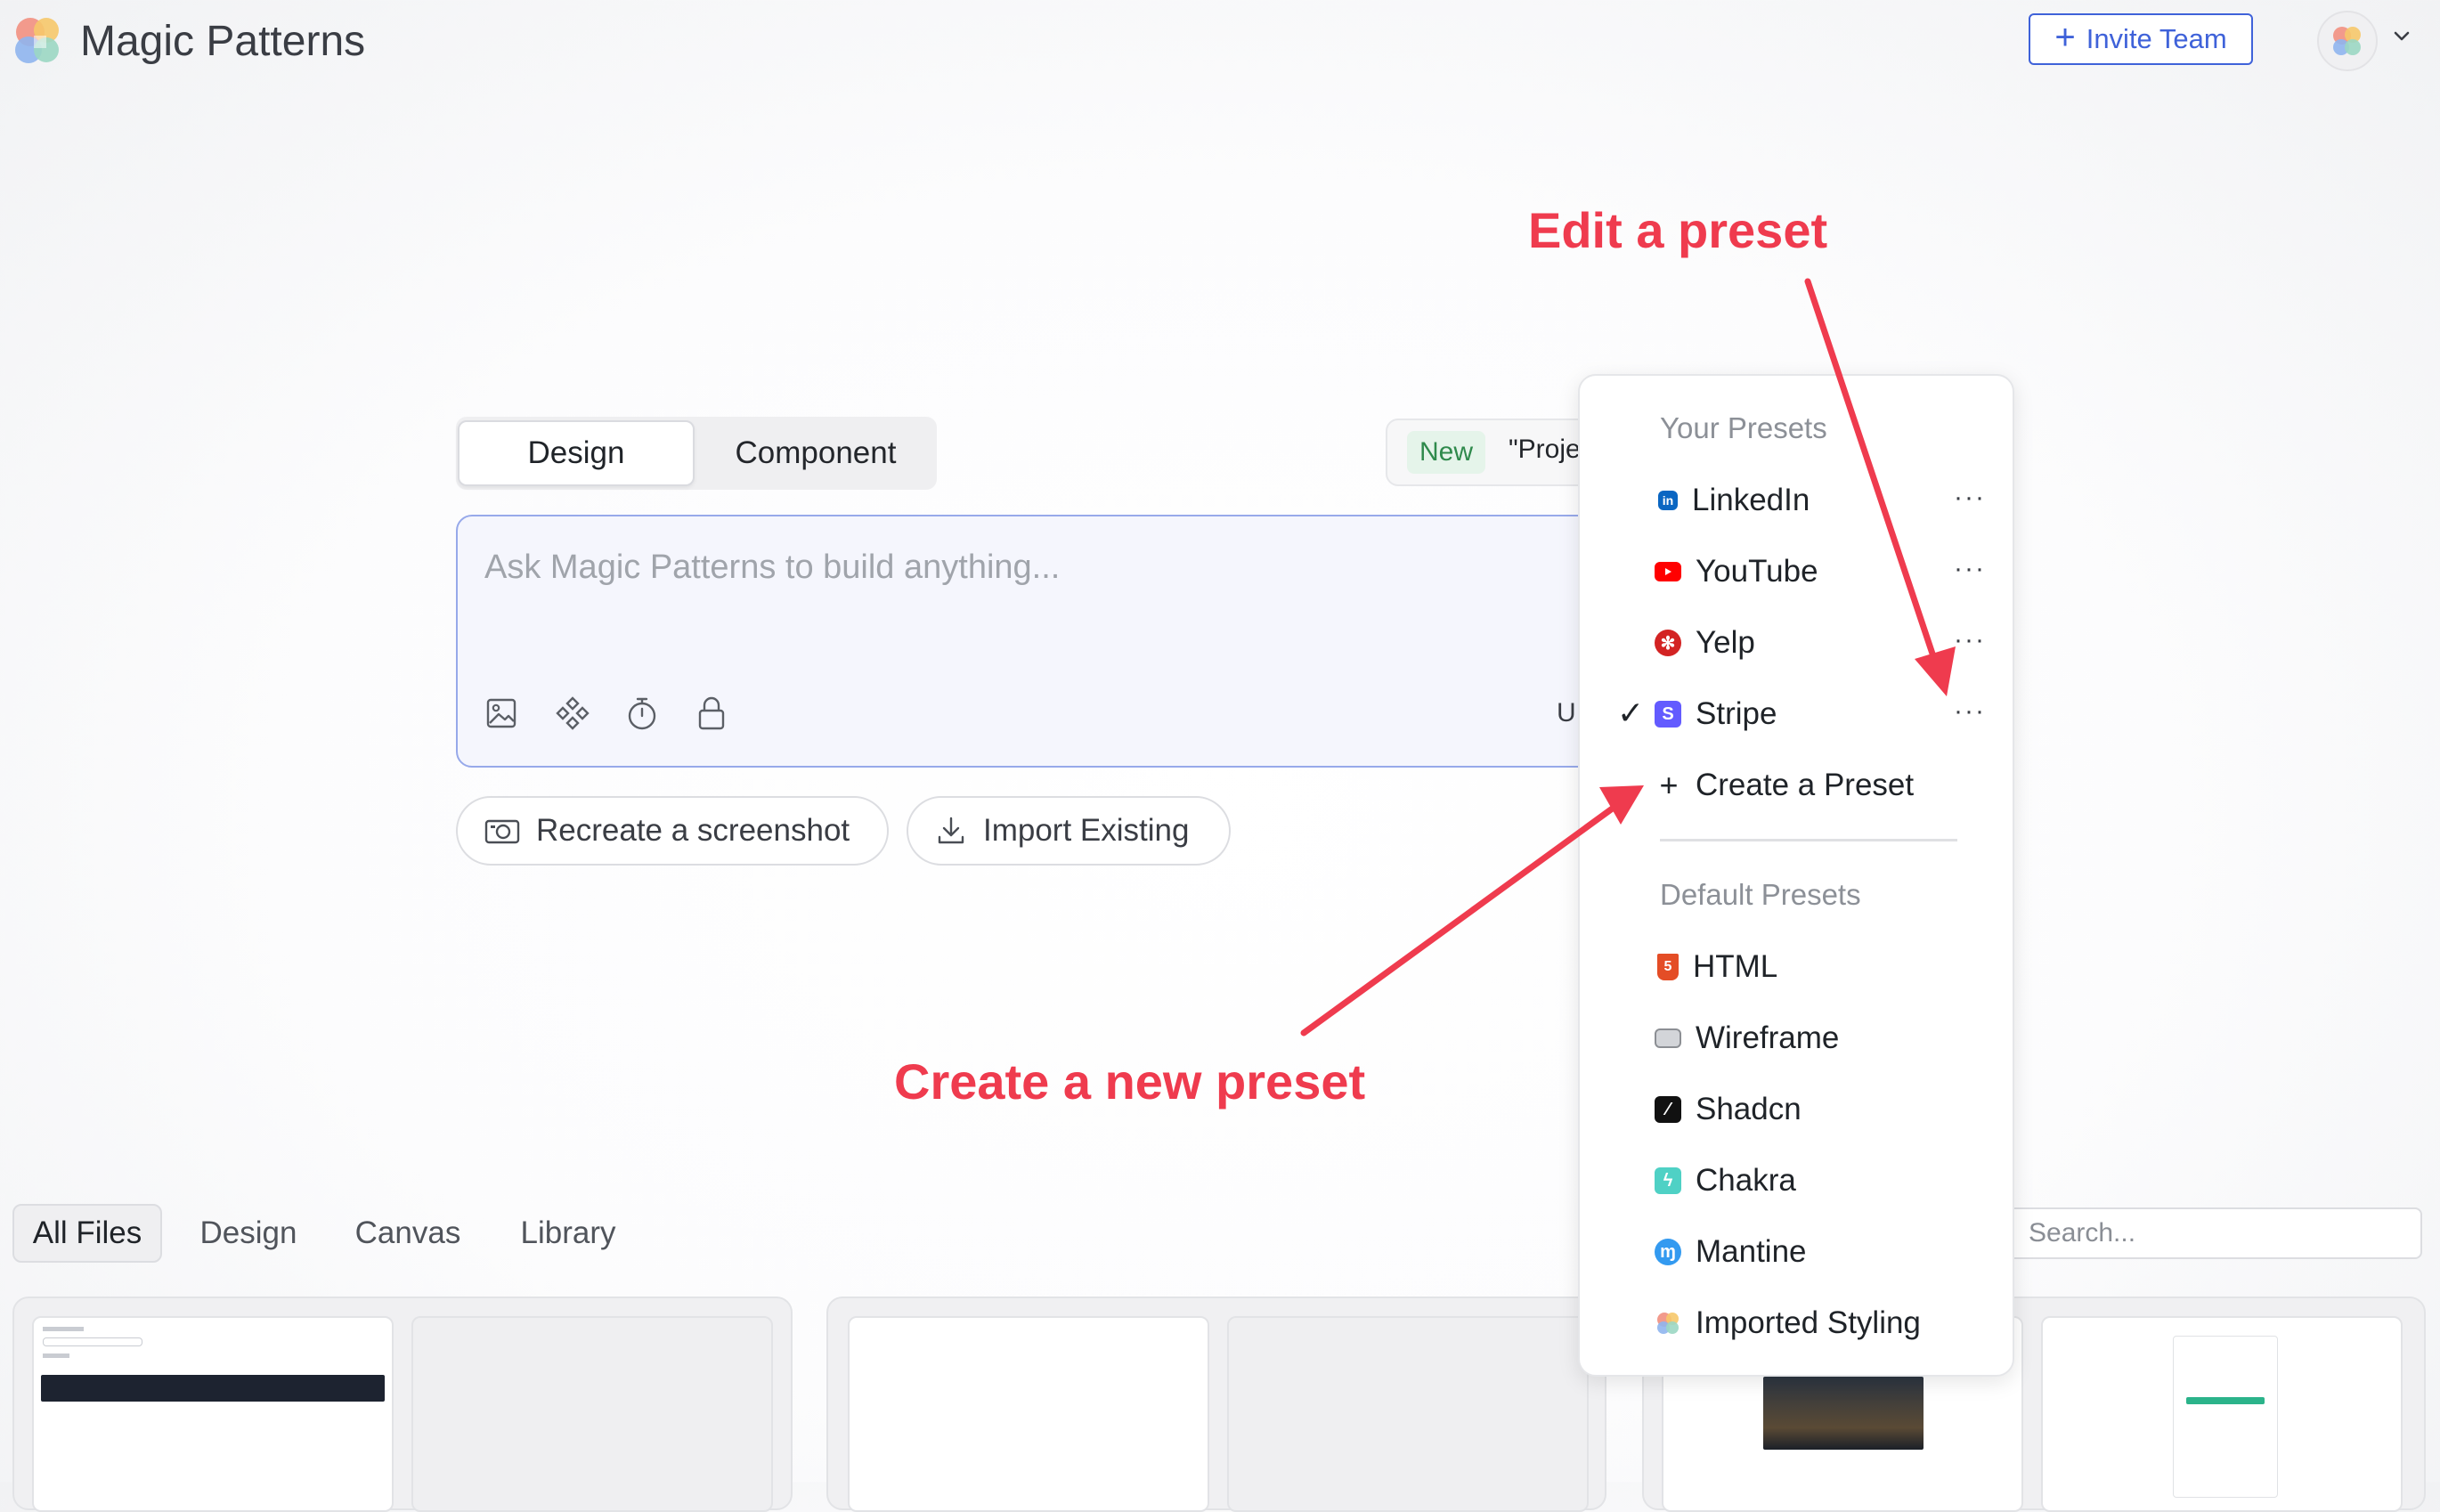 This screenshot has height=1512, width=2440. I want to click on image-upload-icon, so click(502, 713).